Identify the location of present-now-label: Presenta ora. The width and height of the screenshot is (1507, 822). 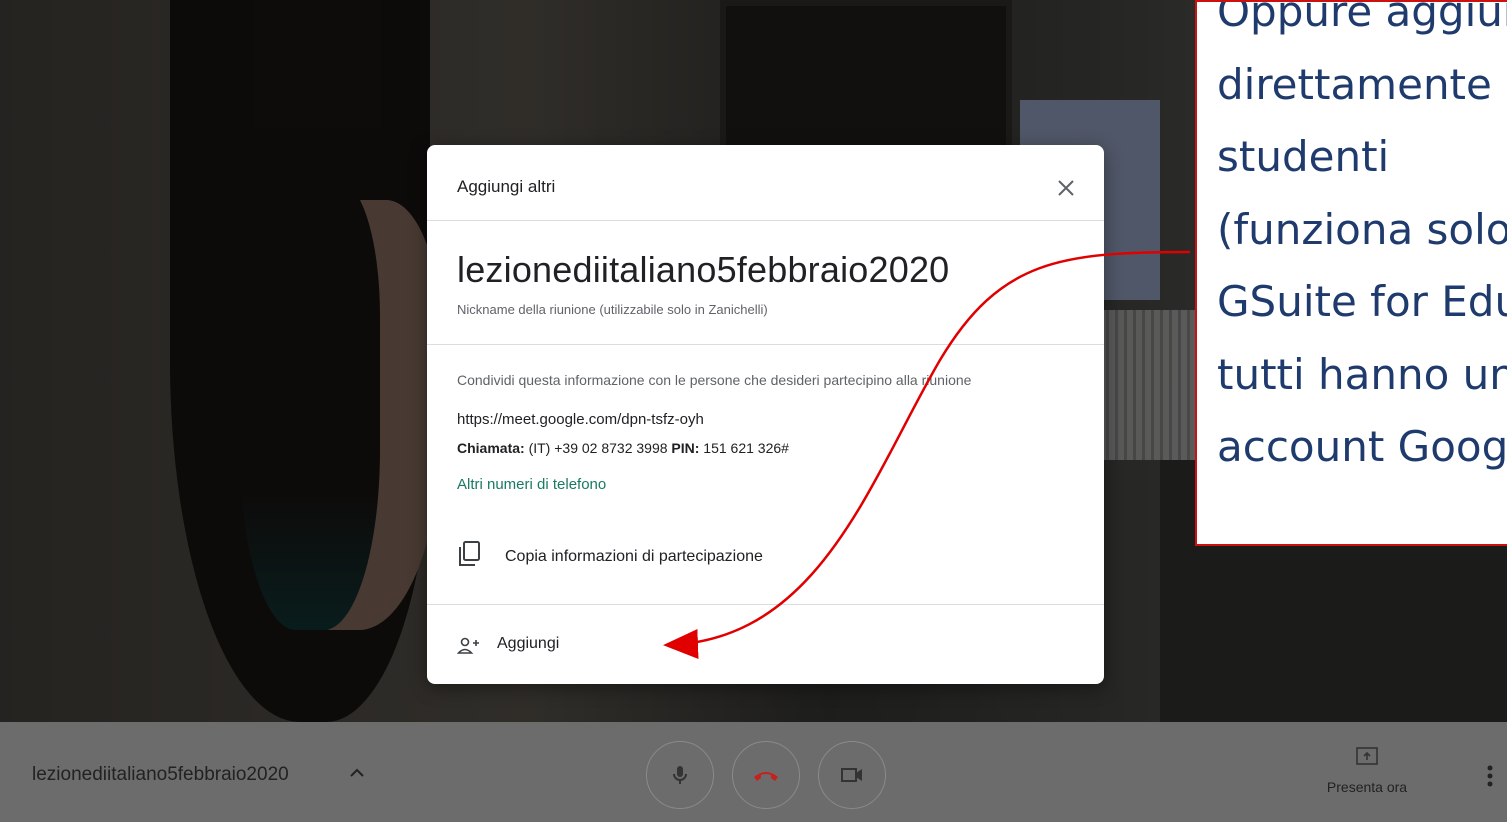
(1367, 787).